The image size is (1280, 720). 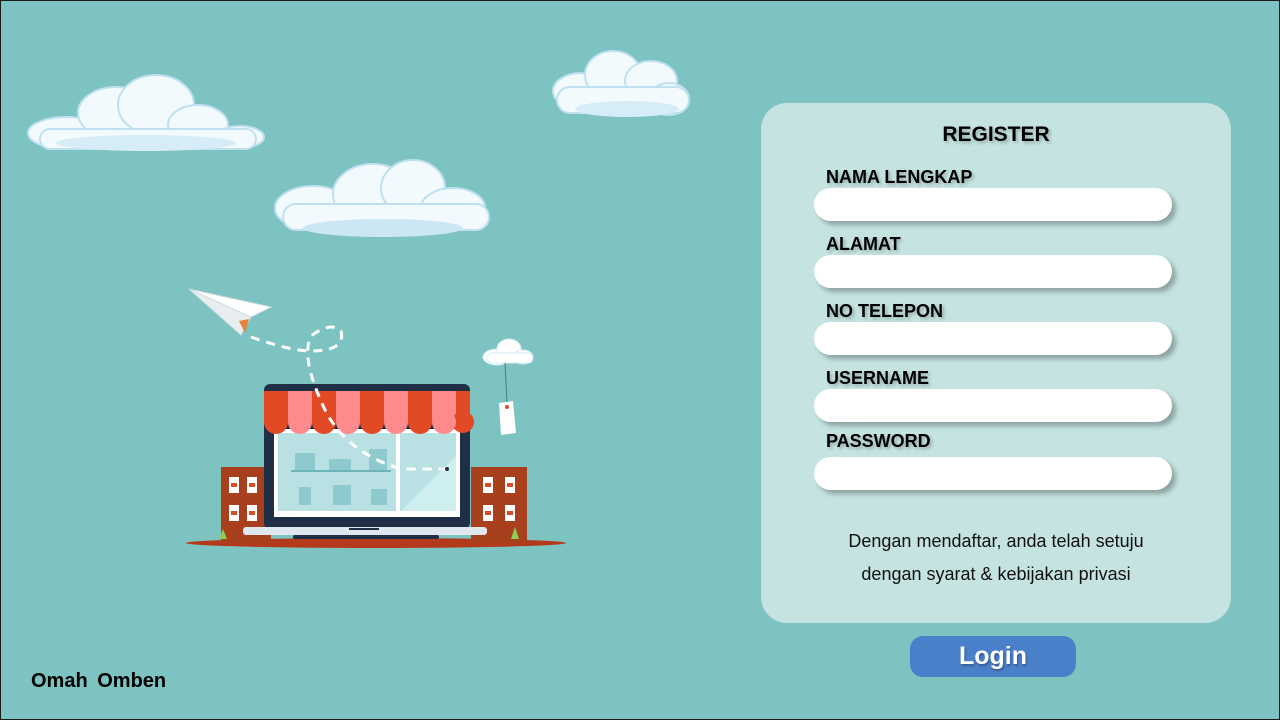 I want to click on username-label: USERNAME, so click(x=878, y=378).